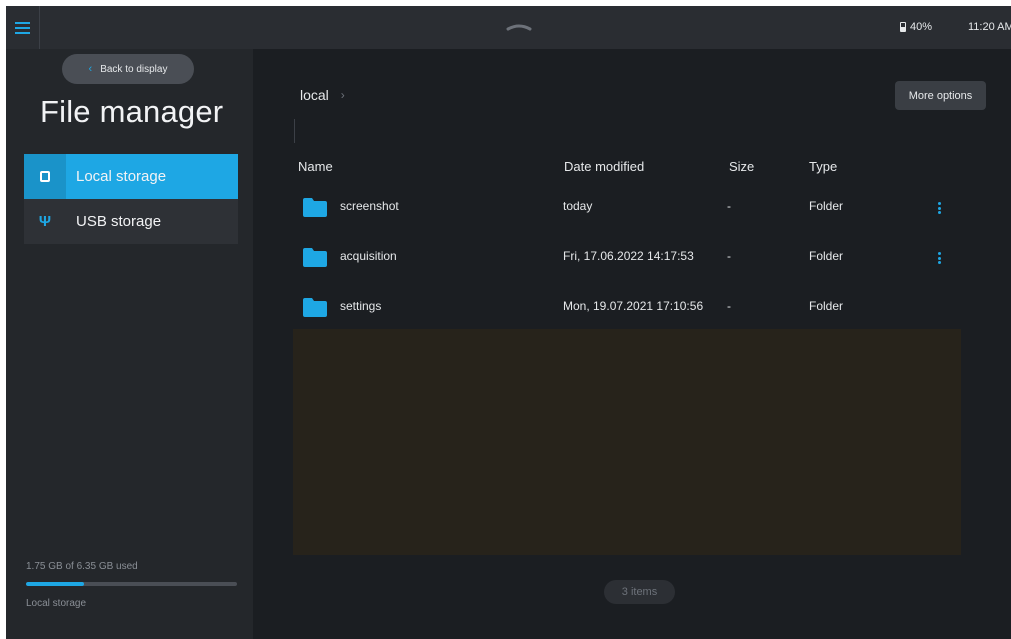 Image resolution: width=1011 pixels, height=639 pixels. What do you see at coordinates (314, 95) in the screenshot?
I see `breadcrumb-item-local: local` at bounding box center [314, 95].